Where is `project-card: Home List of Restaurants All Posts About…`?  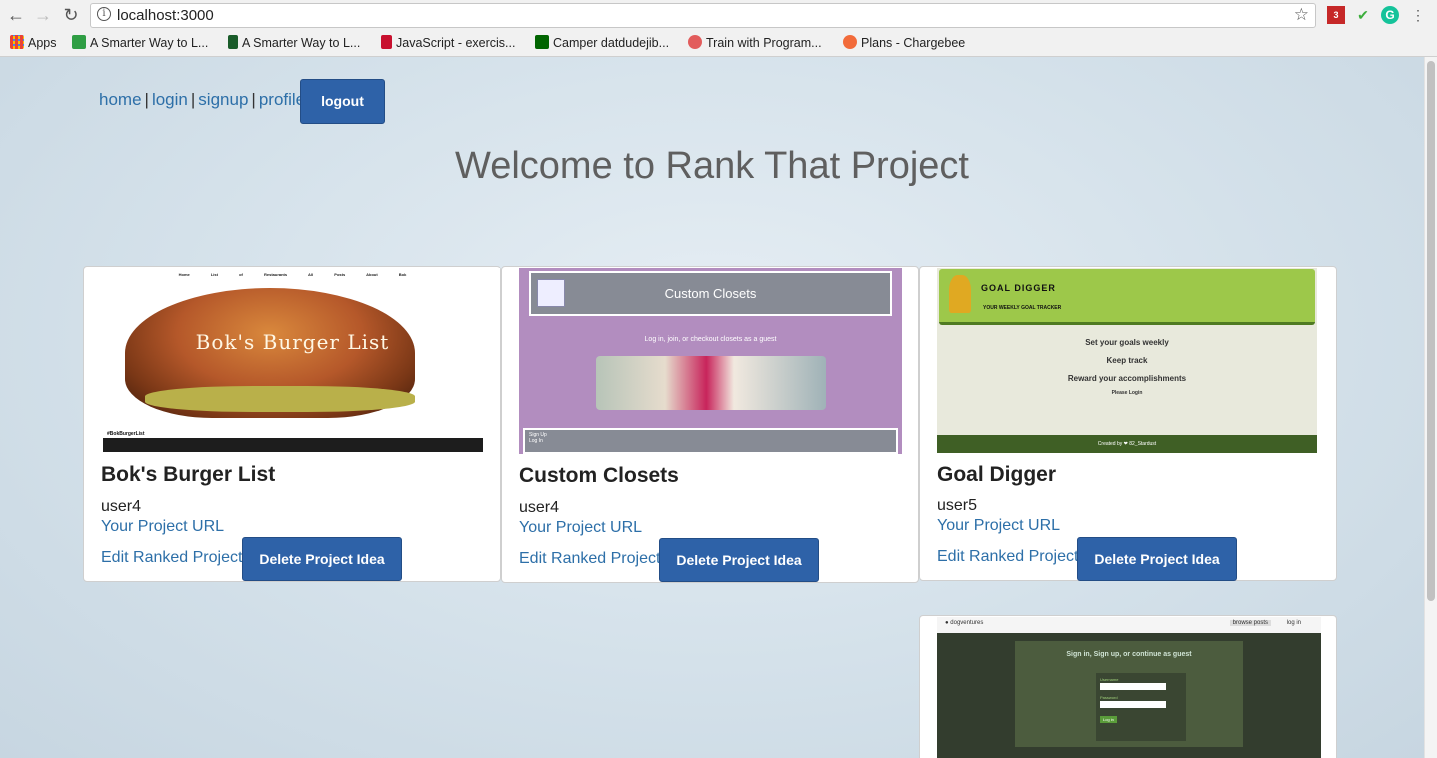
project-card: Home List of Restaurants All Posts About… is located at coordinates (292, 424).